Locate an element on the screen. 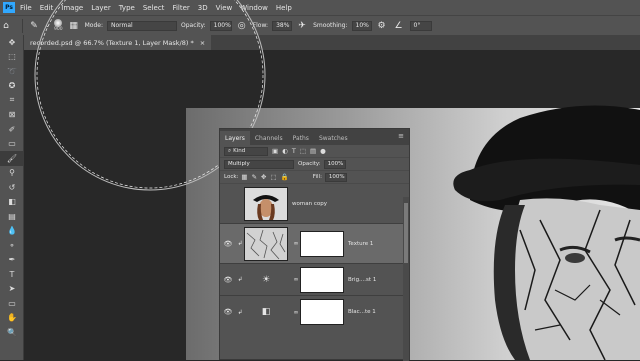  lock-label: Lock: is located at coordinates (231, 177).